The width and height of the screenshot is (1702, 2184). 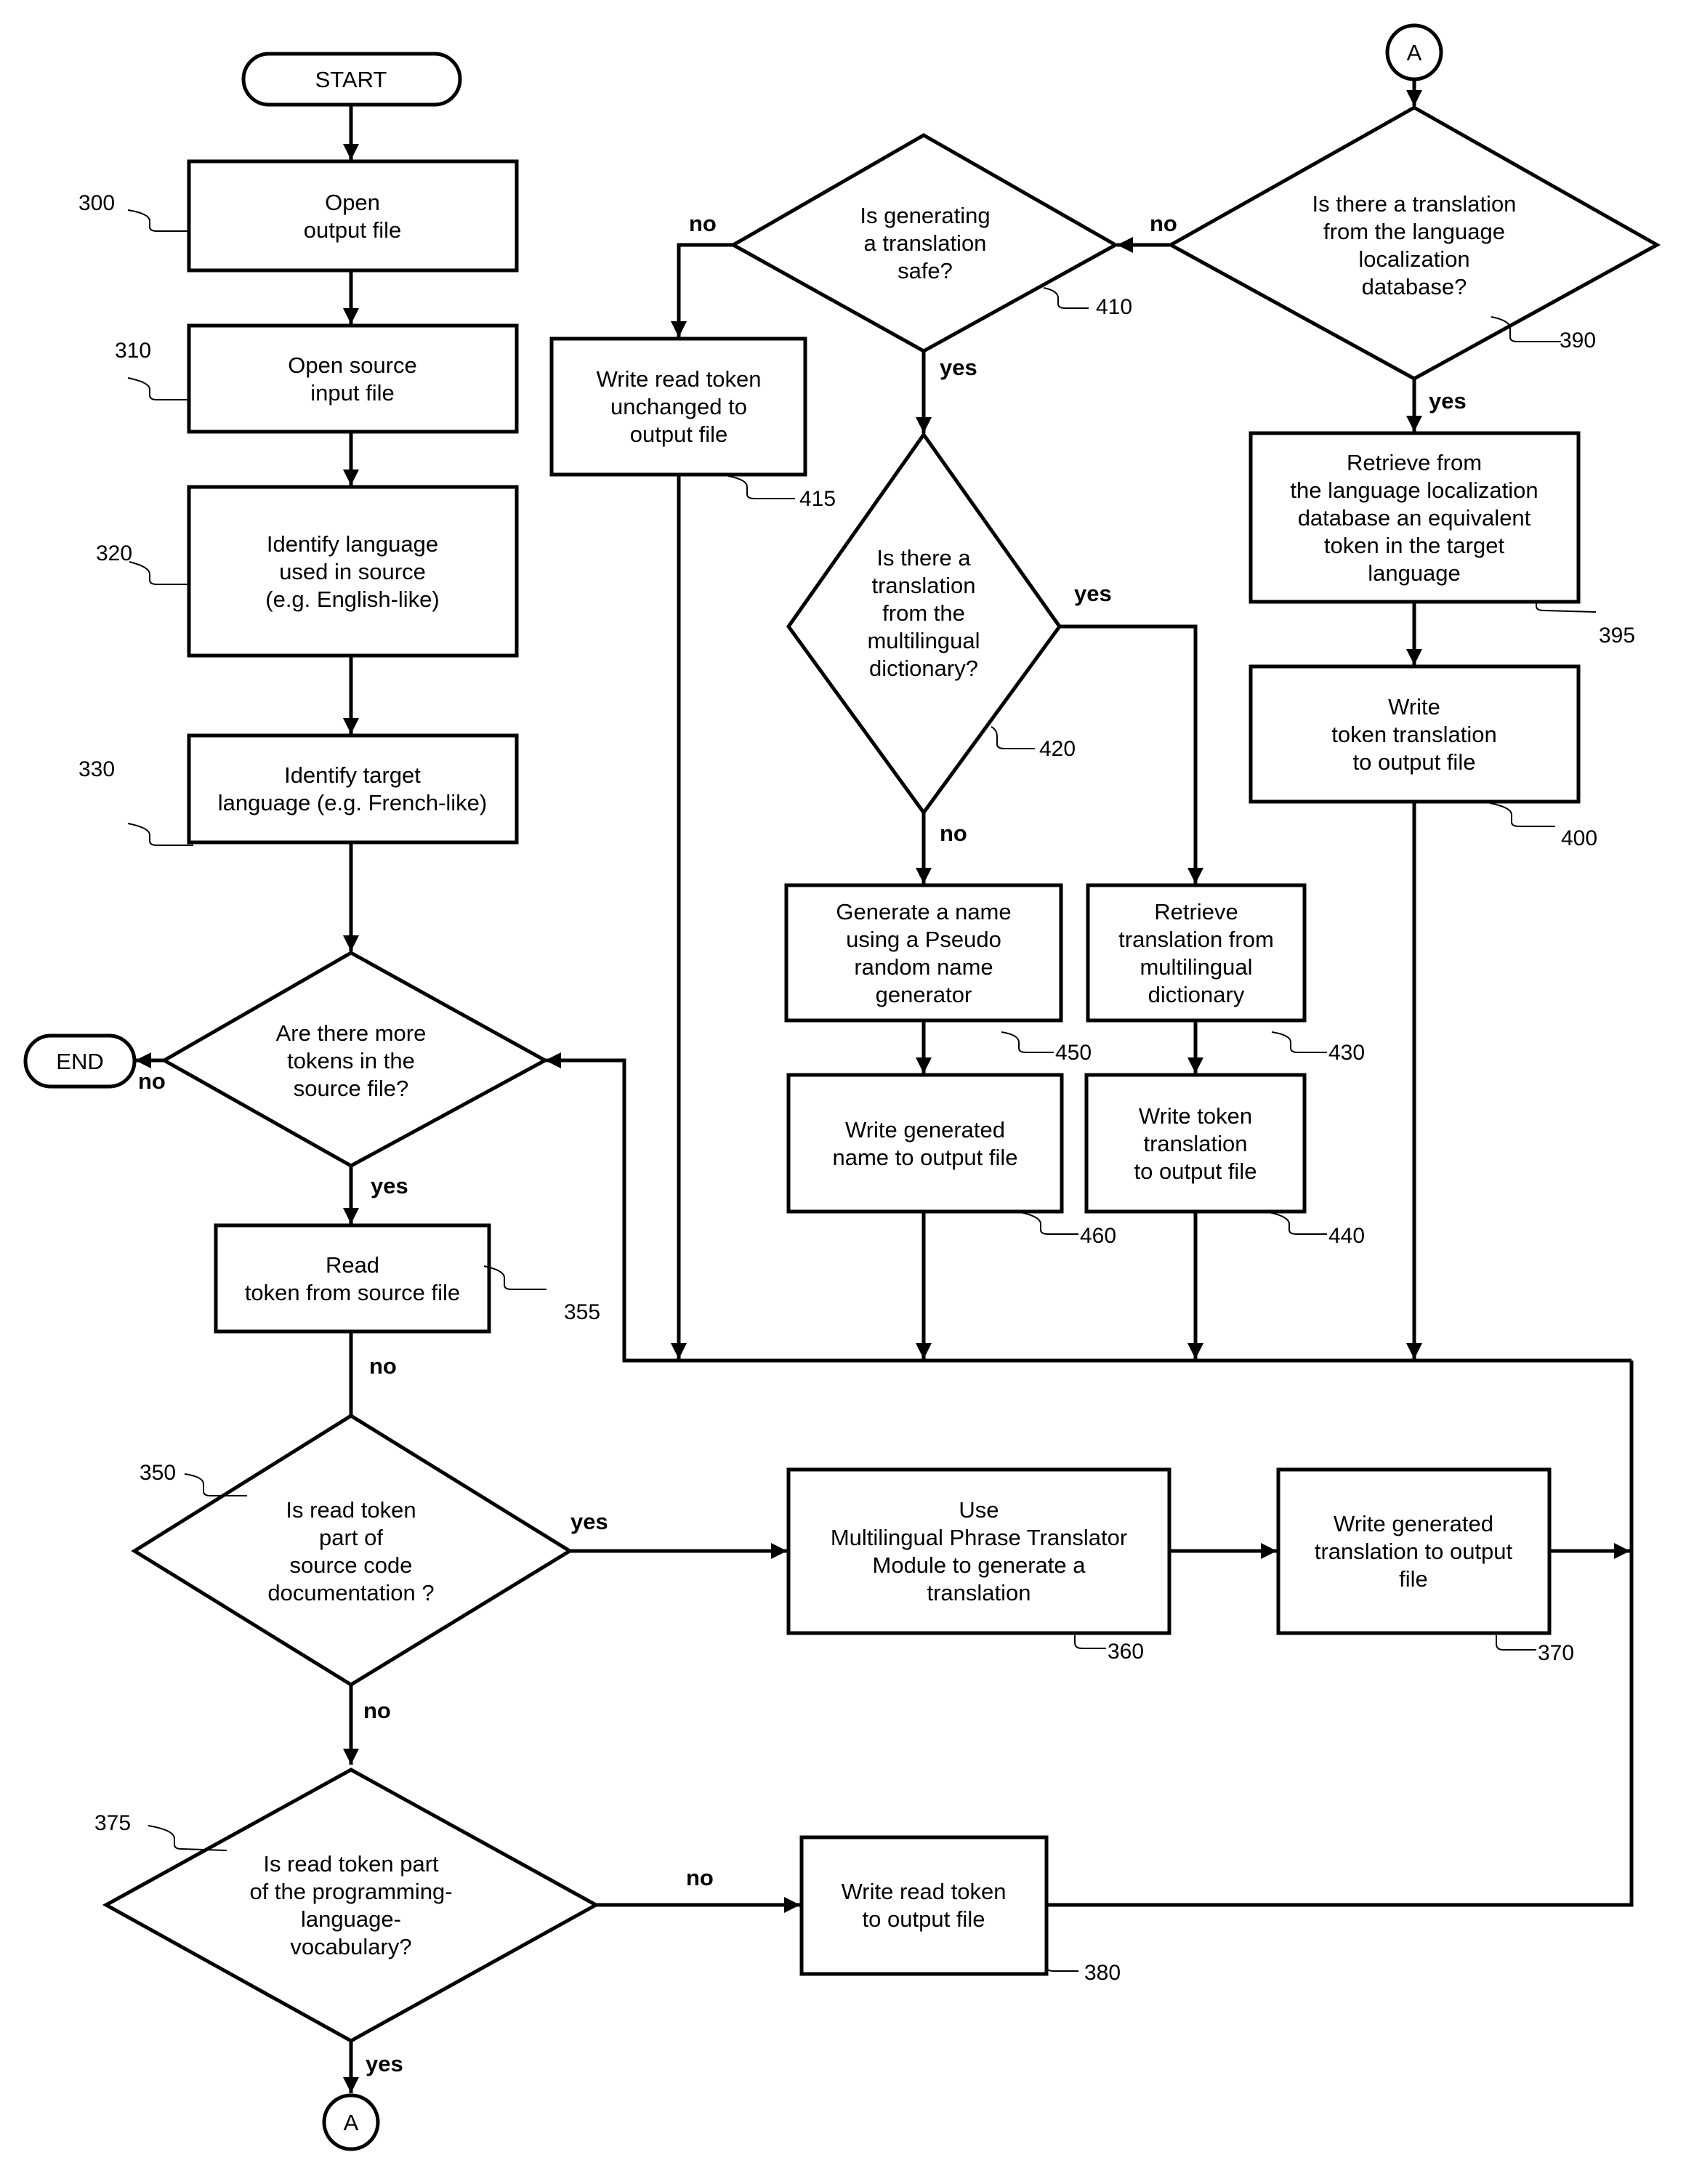 What do you see at coordinates (352, 1265) in the screenshot?
I see `text-line: Read` at bounding box center [352, 1265].